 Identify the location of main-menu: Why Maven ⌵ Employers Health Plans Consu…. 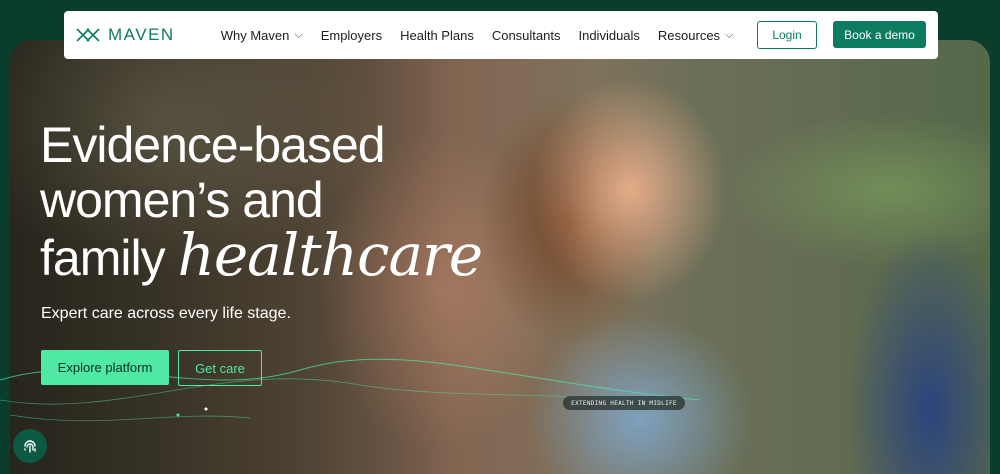
(486, 35).